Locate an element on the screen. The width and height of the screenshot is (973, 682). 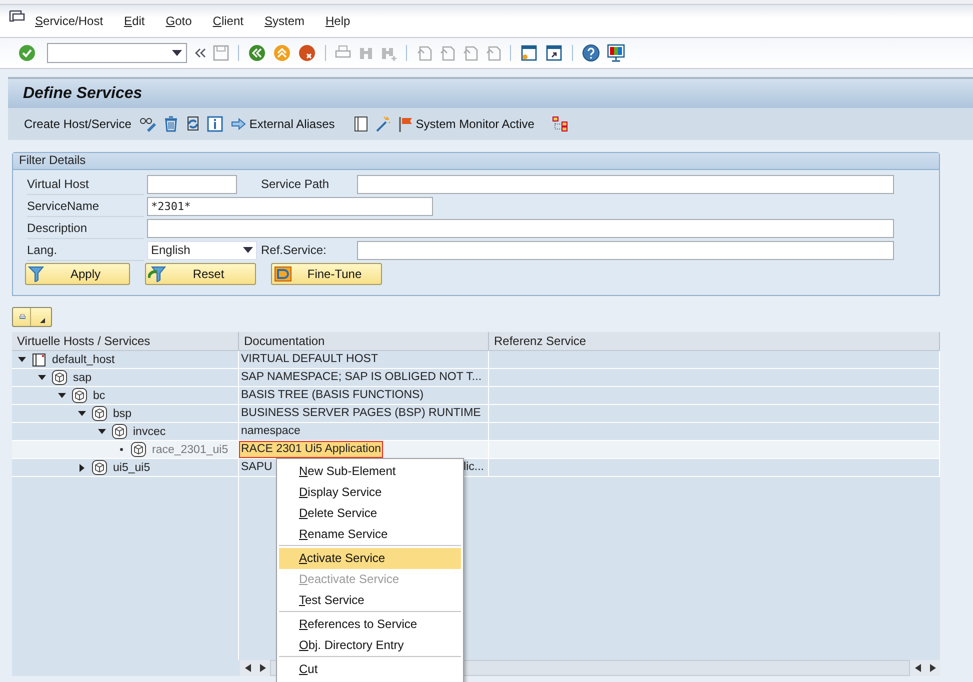
help-icon is located at coordinates (591, 53).